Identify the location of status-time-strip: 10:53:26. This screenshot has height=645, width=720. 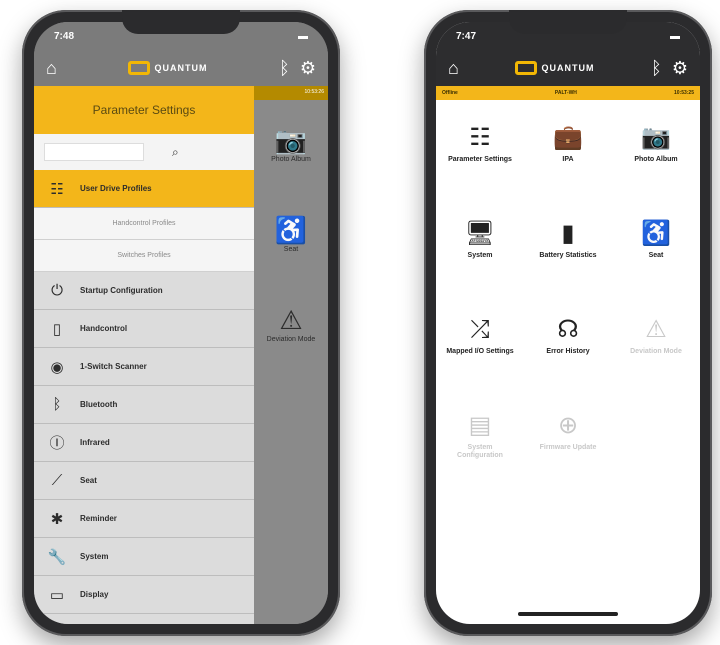
(291, 93).